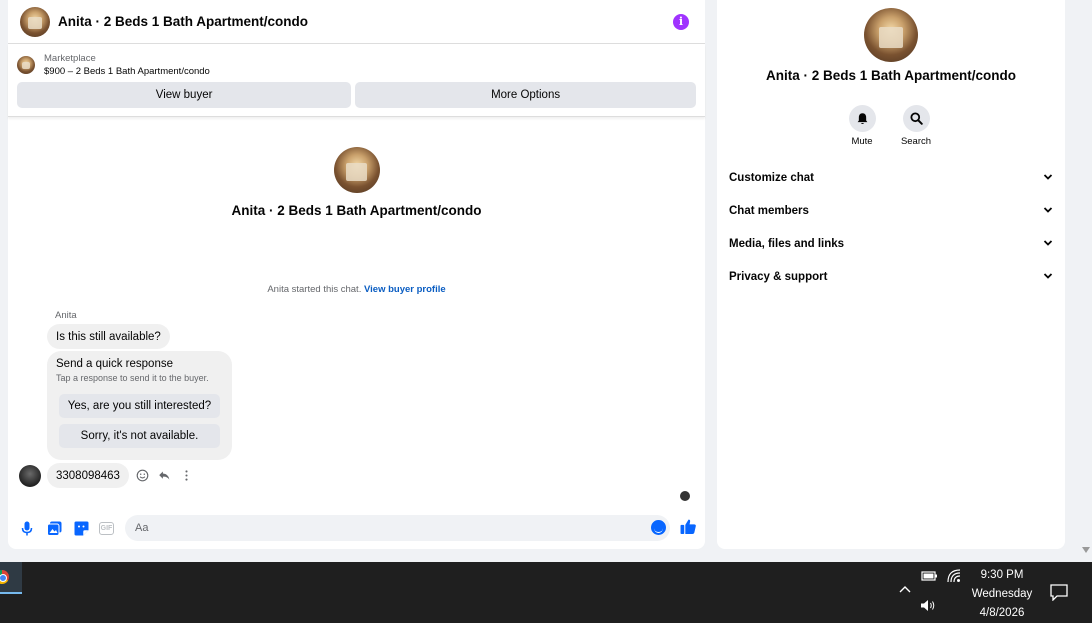 The height and width of the screenshot is (623, 1092). What do you see at coordinates (546, 592) in the screenshot?
I see `taskbar: 9:30 PM Wednesday 4/8/2026` at bounding box center [546, 592].